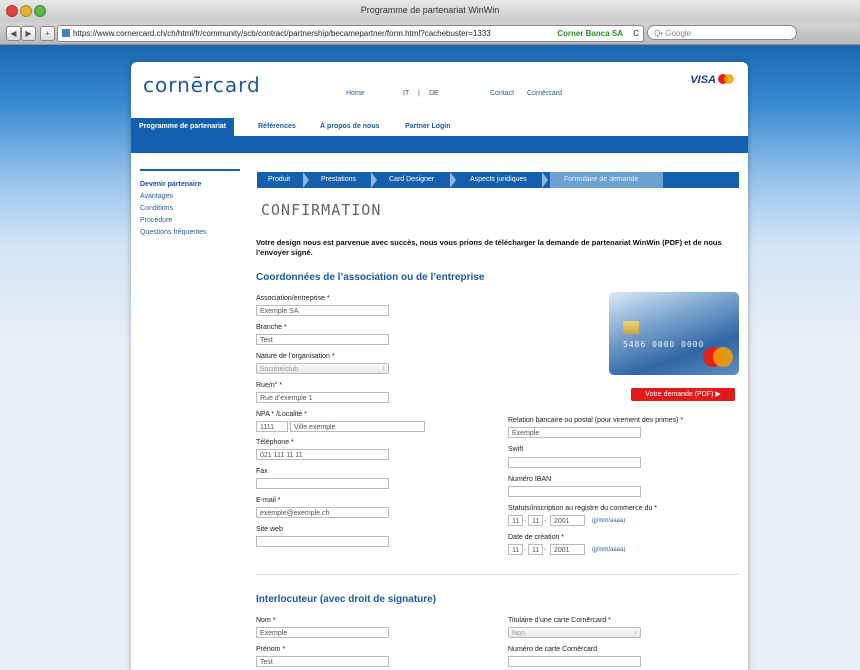 This screenshot has width=860, height=670. Describe the element at coordinates (718, 394) in the screenshot. I see `arrow-right-icon: ▶` at that location.